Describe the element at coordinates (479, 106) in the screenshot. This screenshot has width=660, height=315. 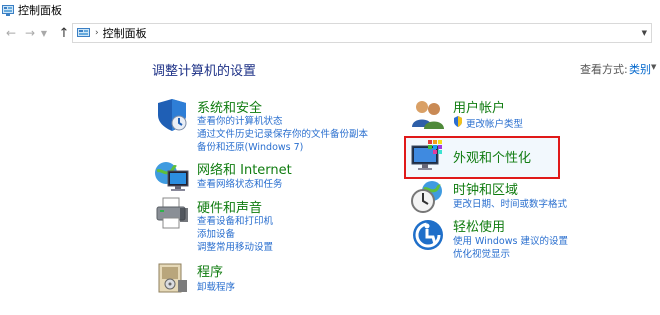
I see `category-title-user-accounts: 用户帐户` at that location.